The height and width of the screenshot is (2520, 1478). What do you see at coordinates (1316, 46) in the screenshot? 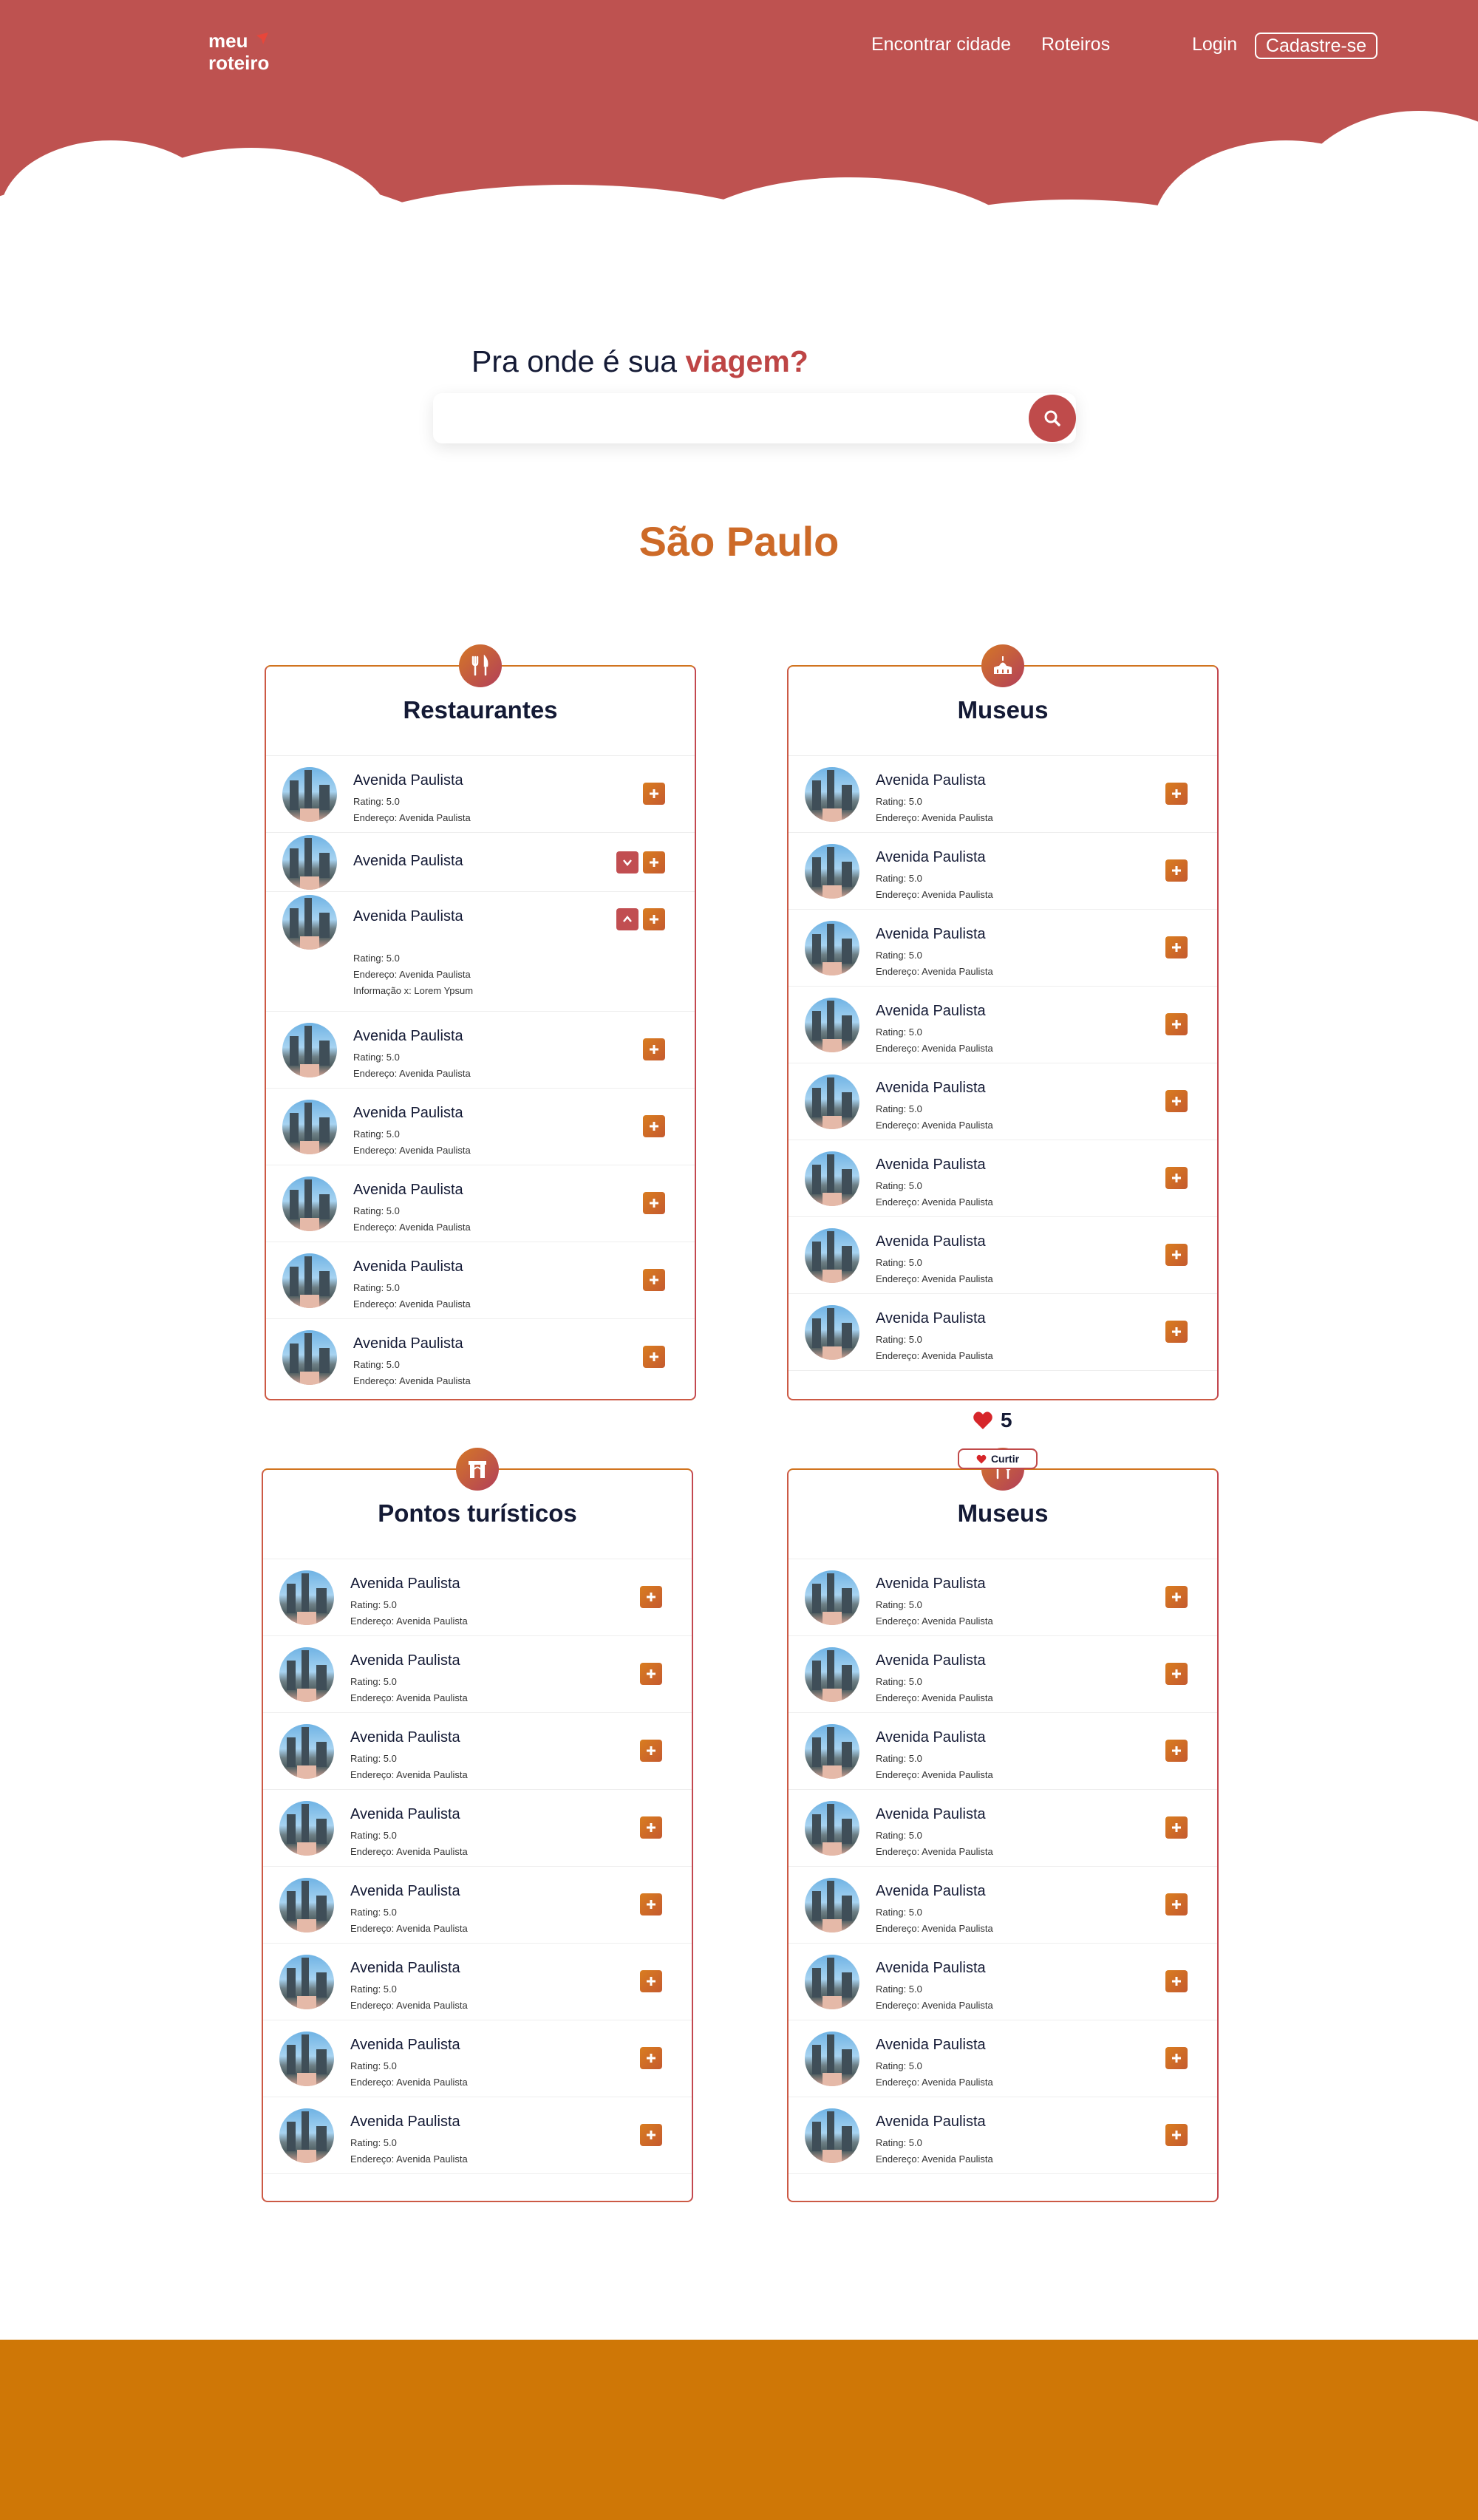
I see `signup-button: Cadastre-se` at bounding box center [1316, 46].